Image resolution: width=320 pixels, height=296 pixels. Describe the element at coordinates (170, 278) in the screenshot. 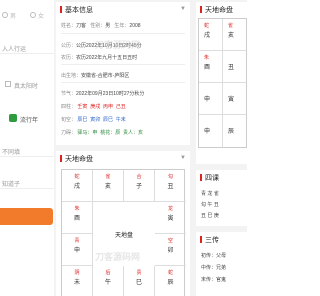

I see `palace-cell: 蛇辰` at that location.